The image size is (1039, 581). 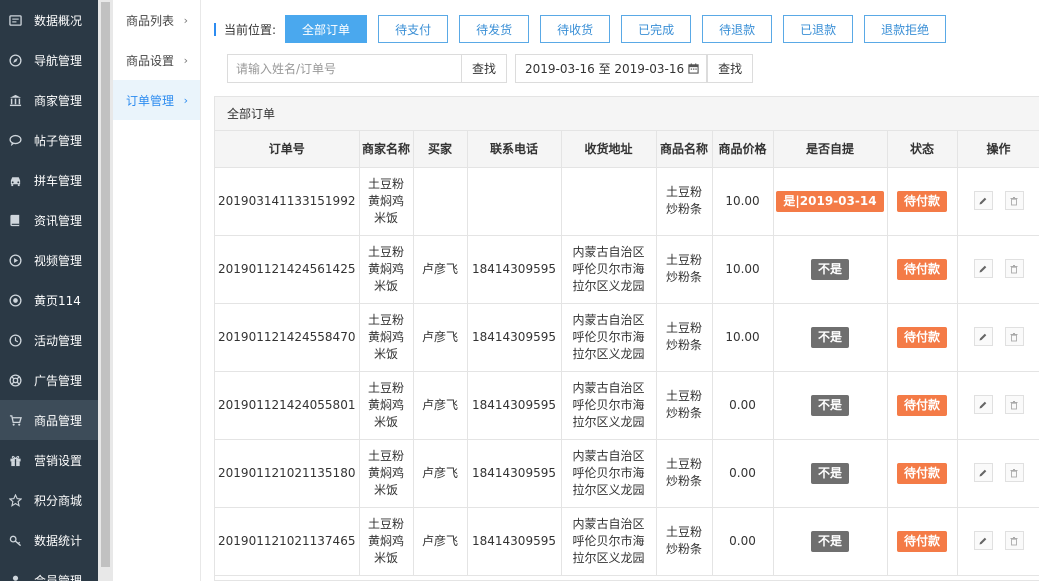 I want to click on scrollbar-thumb, so click(x=105, y=284).